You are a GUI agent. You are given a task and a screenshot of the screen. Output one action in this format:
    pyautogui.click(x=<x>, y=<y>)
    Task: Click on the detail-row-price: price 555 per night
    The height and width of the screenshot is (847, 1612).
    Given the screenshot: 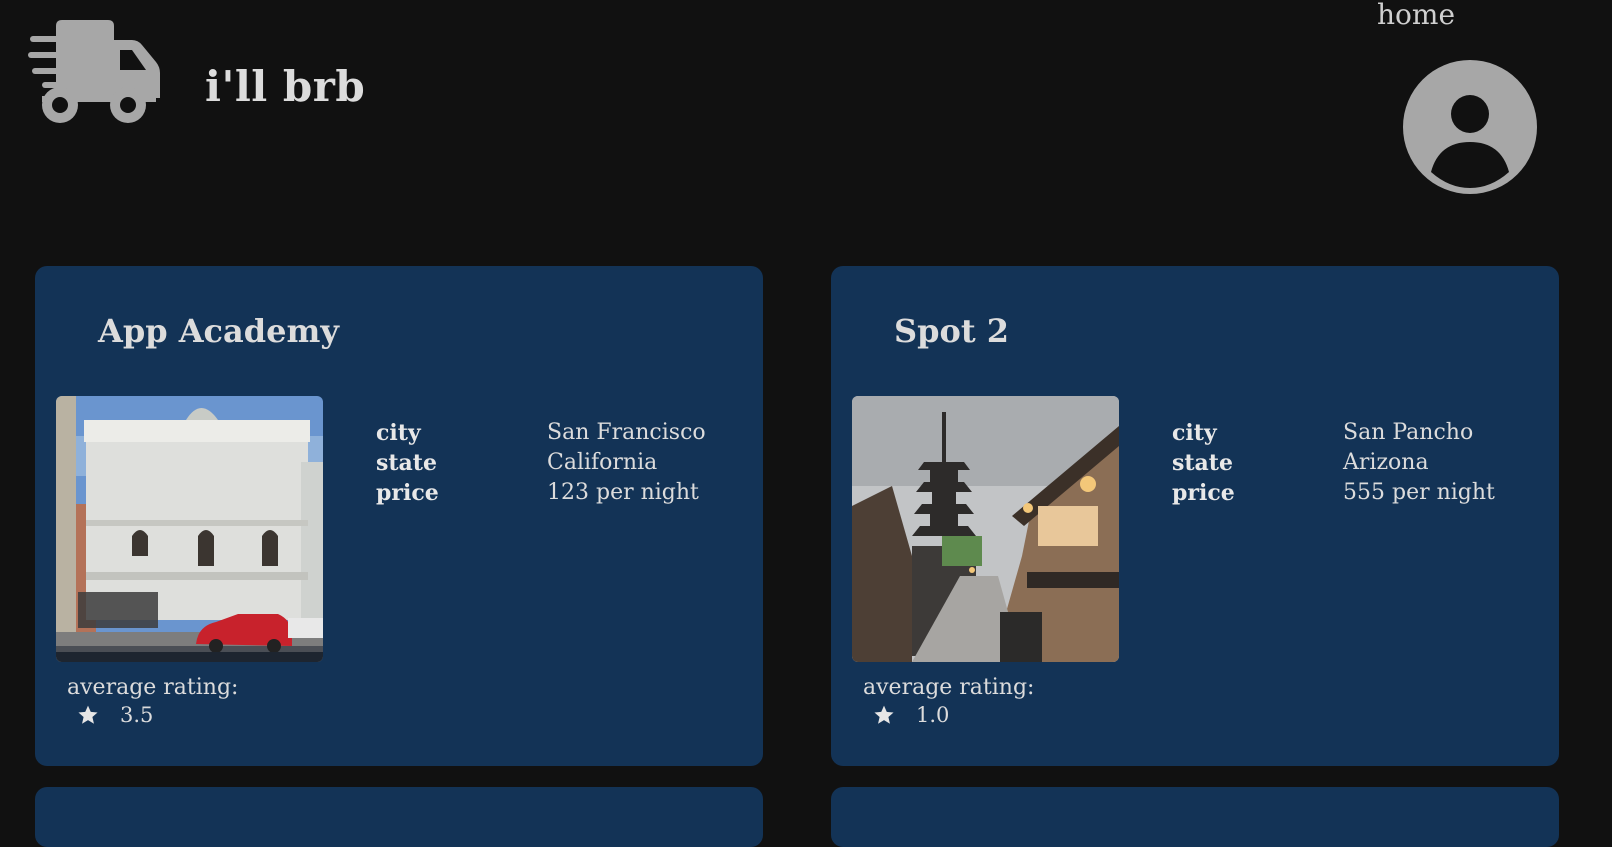 What is the action you would take?
    pyautogui.click(x=1333, y=493)
    